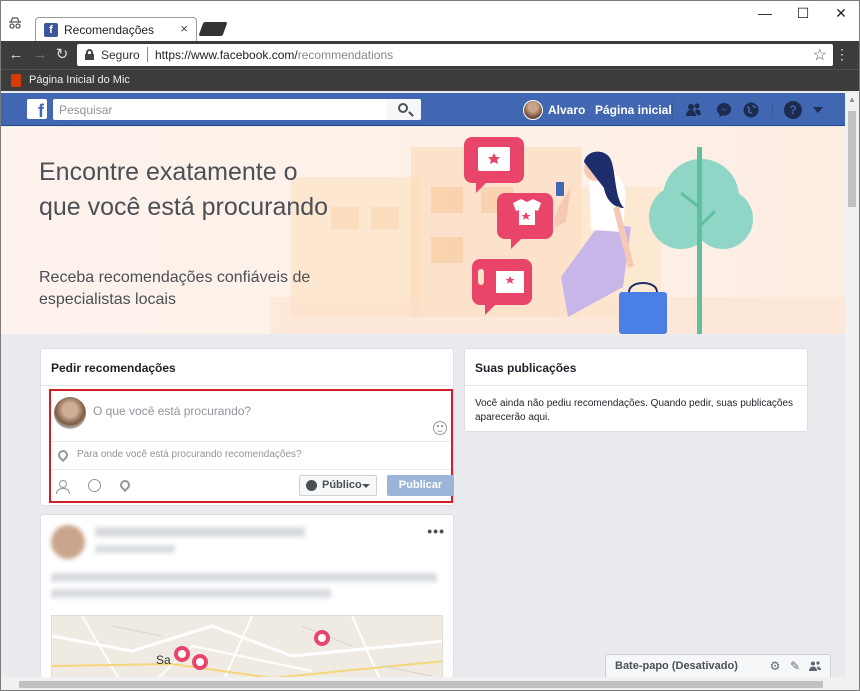 This screenshot has height=691, width=860. I want to click on scroll-up-icon: ▲, so click(852, 99).